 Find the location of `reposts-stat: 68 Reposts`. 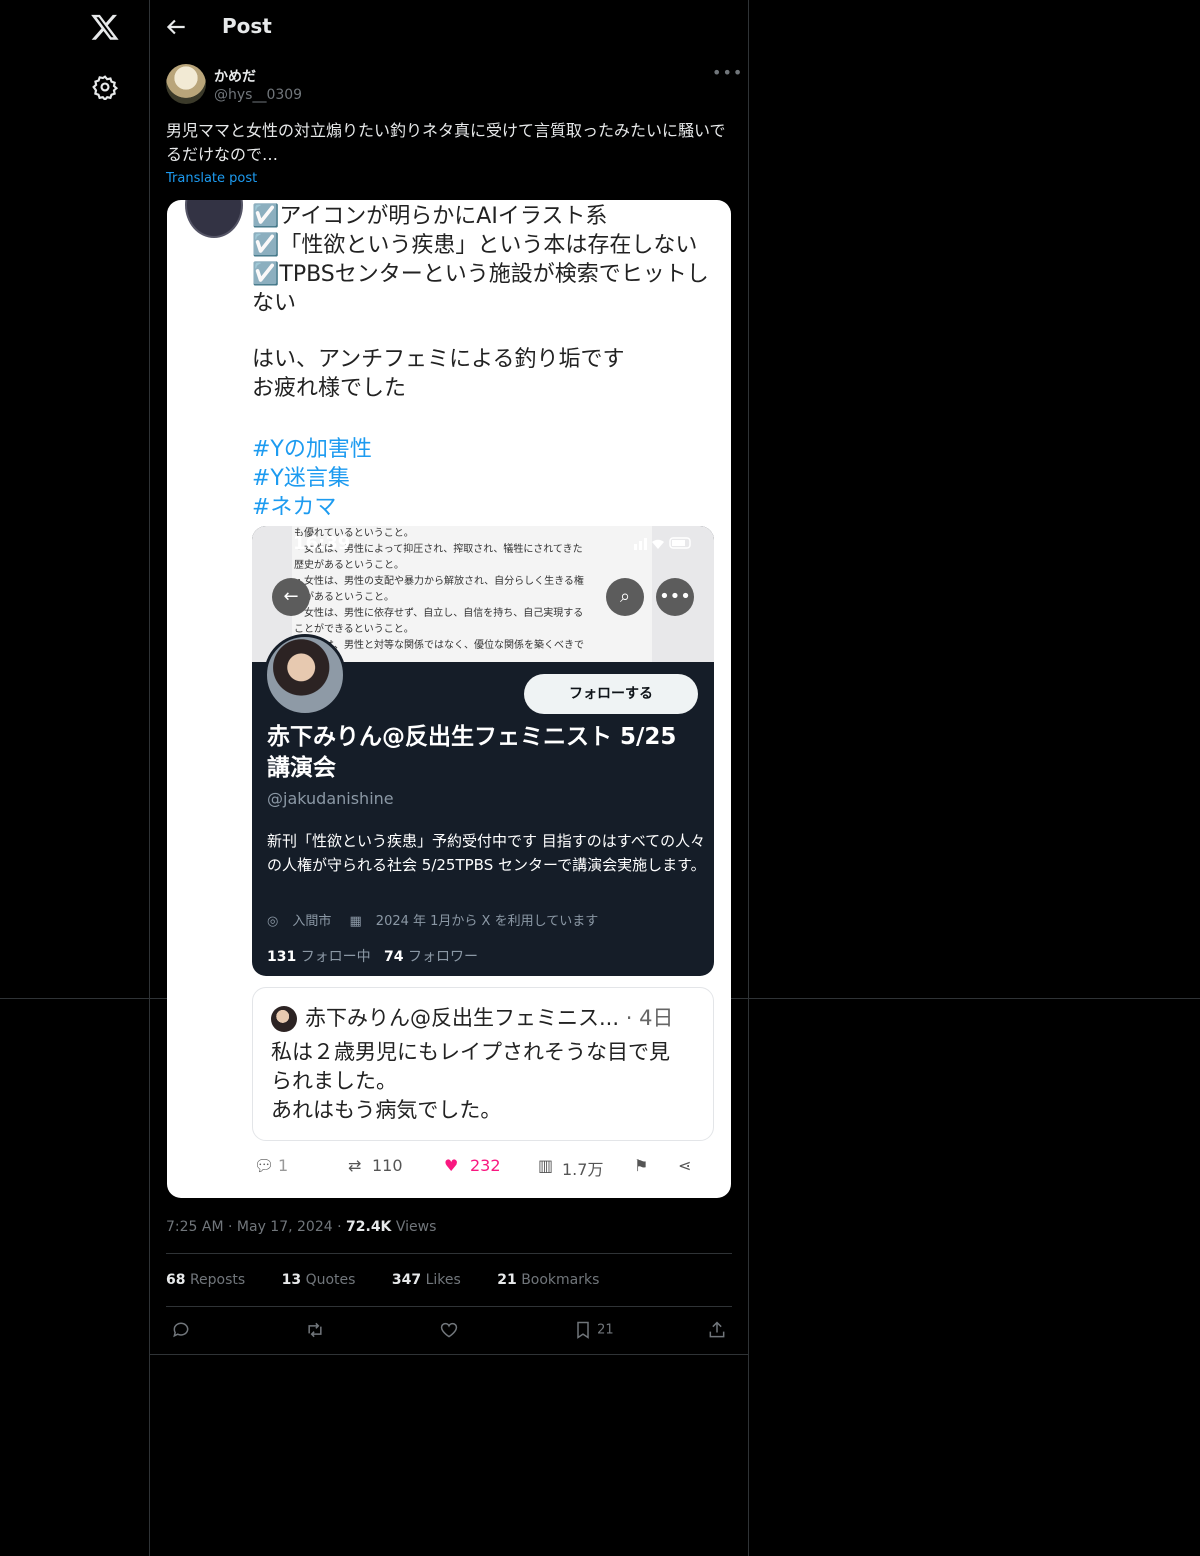

reposts-stat: 68 Reposts is located at coordinates (213, 1280).